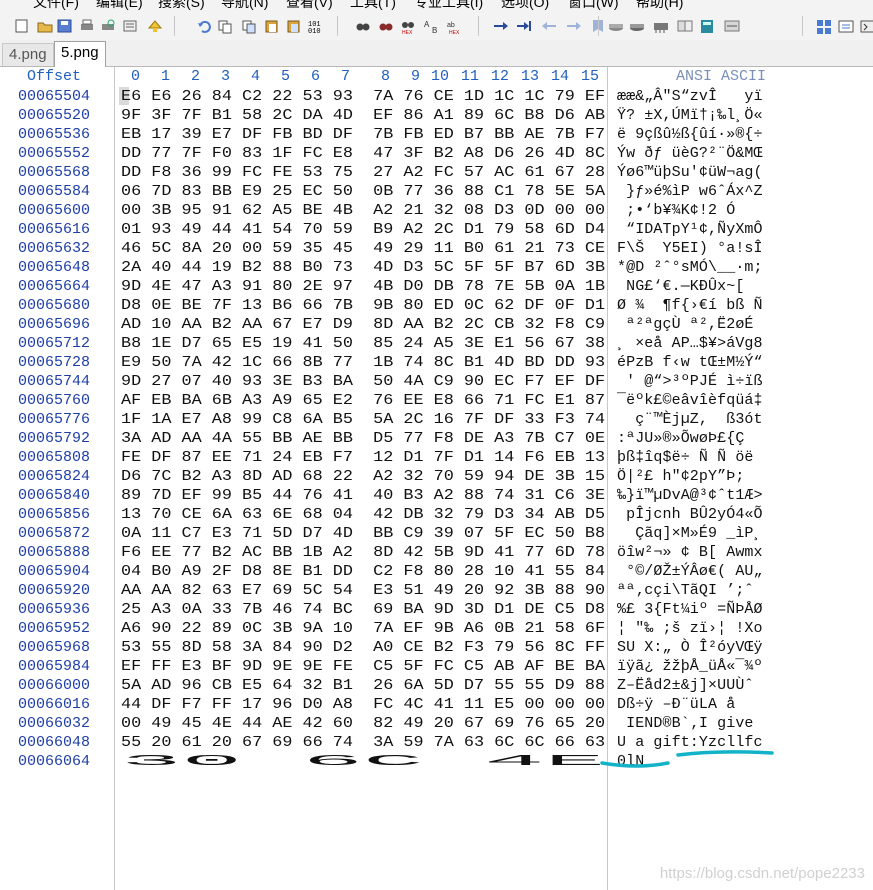  What do you see at coordinates (244, 4) in the screenshot?
I see `menu-item-3: 导航(N)` at bounding box center [244, 4].